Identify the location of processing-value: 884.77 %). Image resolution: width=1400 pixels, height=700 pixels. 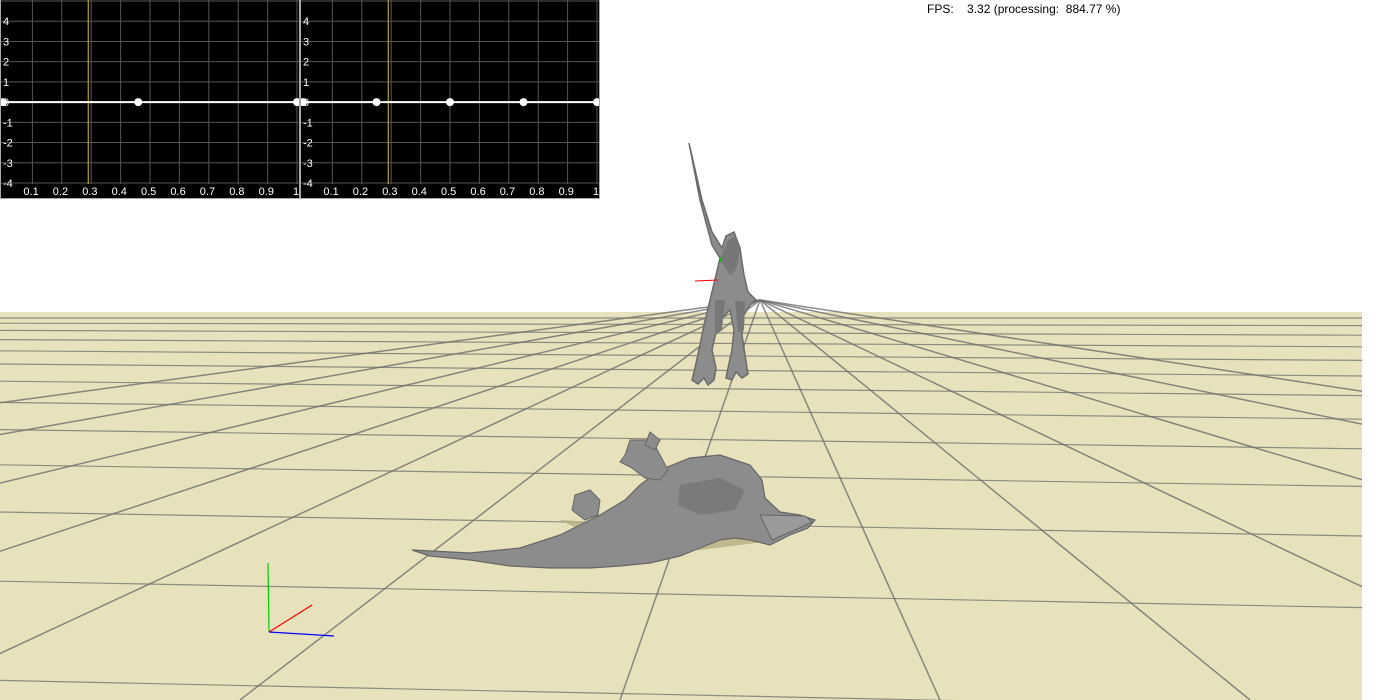
(1093, 9).